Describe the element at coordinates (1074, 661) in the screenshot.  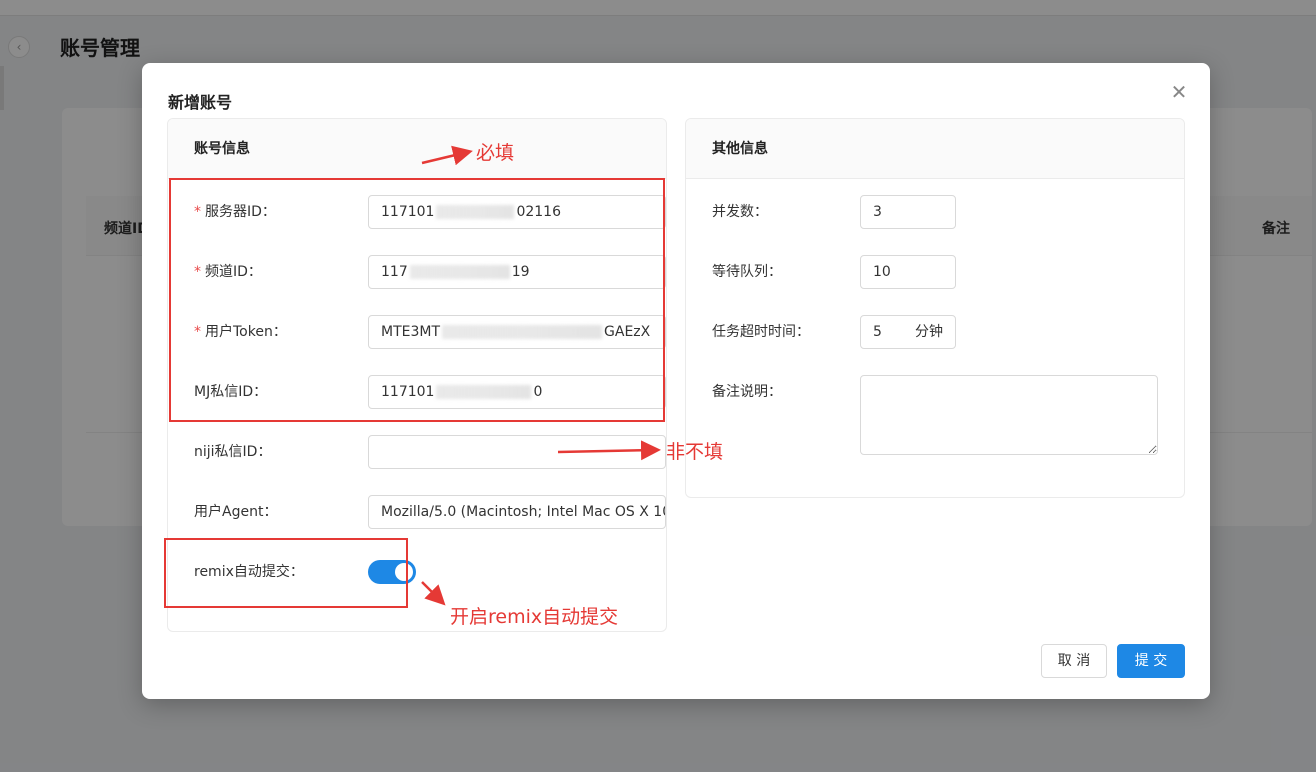
I see `cancel-button: 取 消` at that location.